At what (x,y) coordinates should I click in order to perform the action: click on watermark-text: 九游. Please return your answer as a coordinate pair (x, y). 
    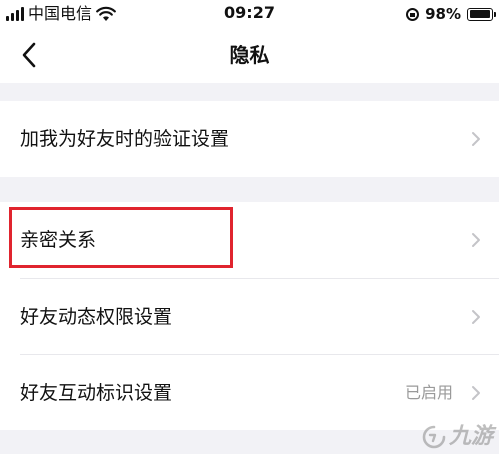
    Looking at the image, I should click on (470, 436).